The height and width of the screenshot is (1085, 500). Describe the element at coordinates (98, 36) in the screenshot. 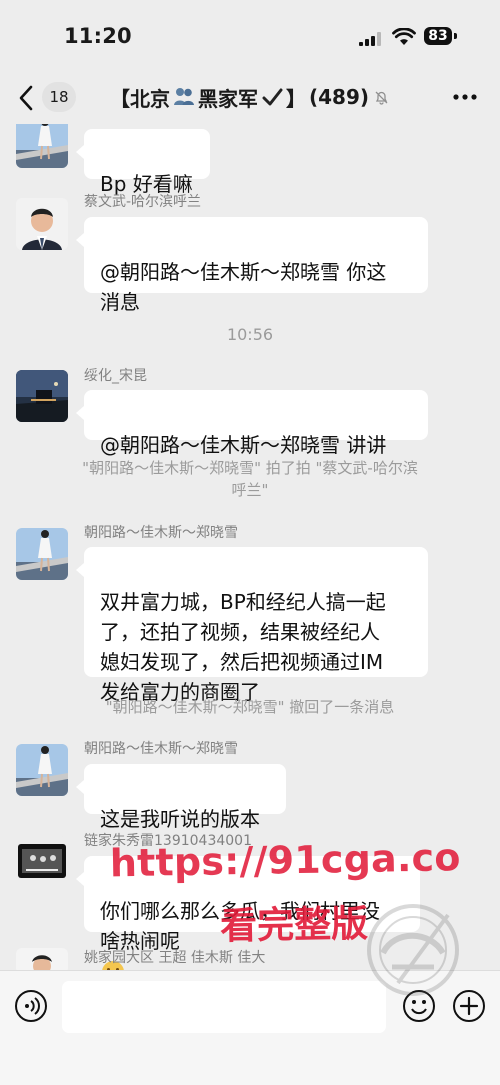

I see `status-time: 11:20` at that location.